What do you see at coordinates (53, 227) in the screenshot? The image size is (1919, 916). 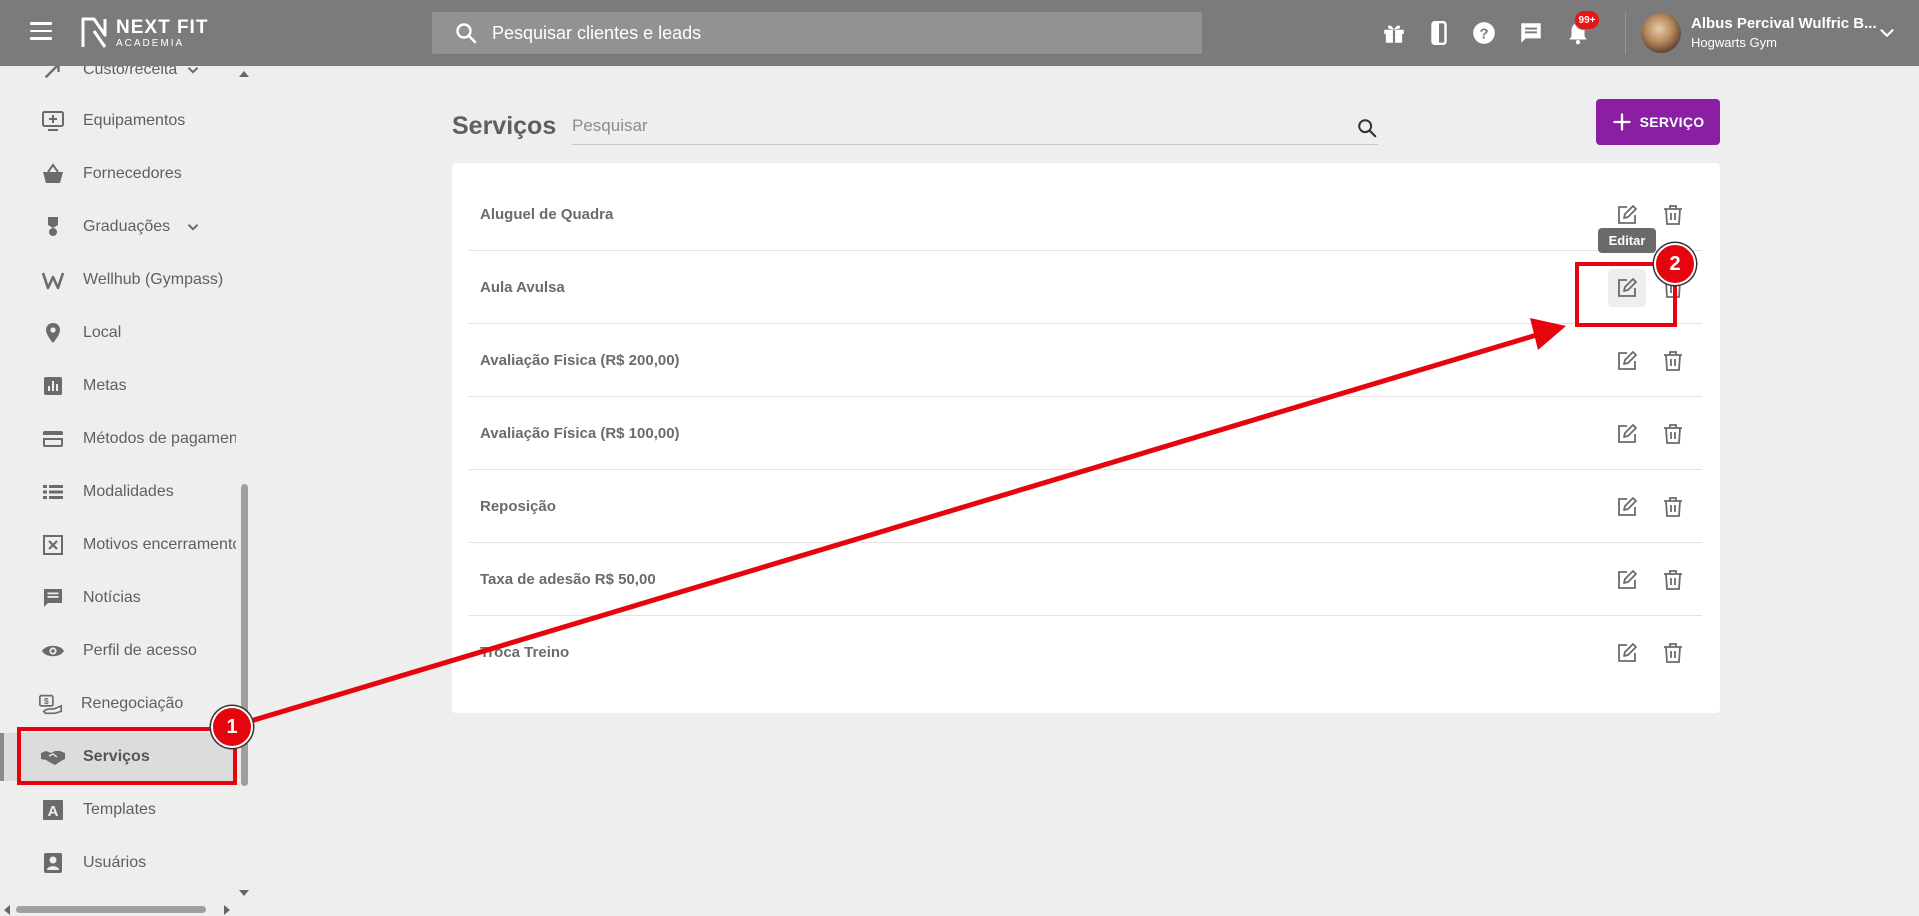 I see `medal-icon` at bounding box center [53, 227].